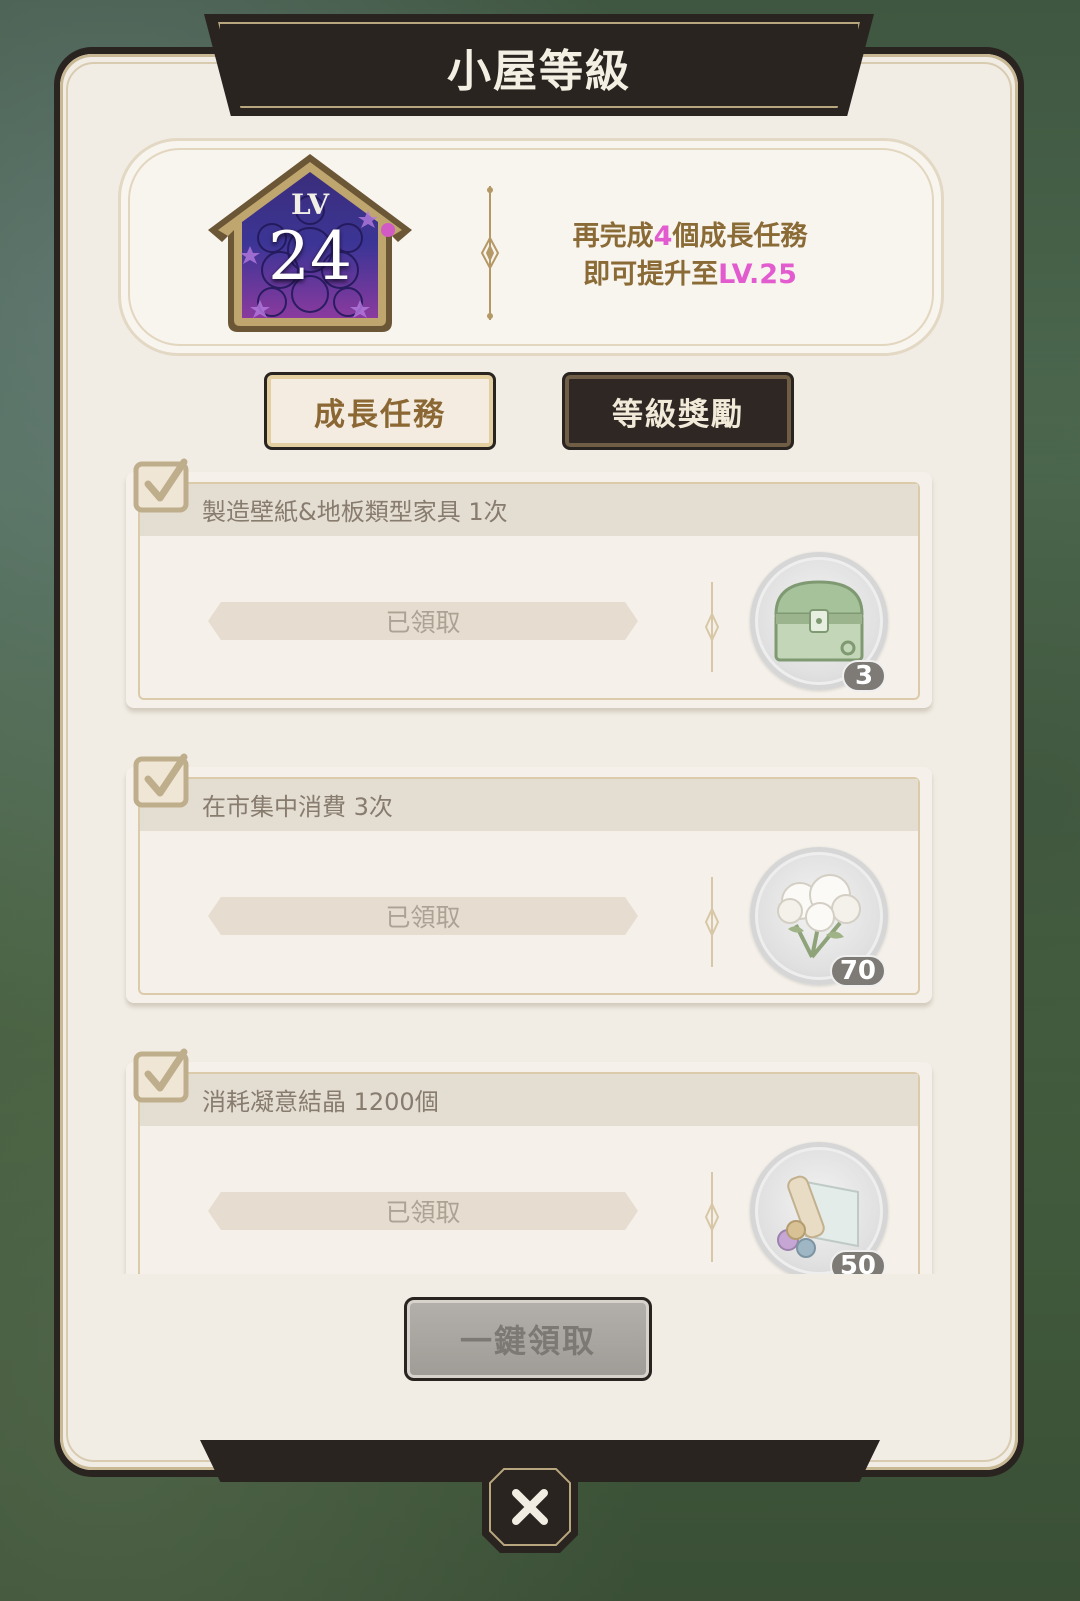  Describe the element at coordinates (380, 411) in the screenshot. I see `tab-growth-tasks: 成長任務` at that location.